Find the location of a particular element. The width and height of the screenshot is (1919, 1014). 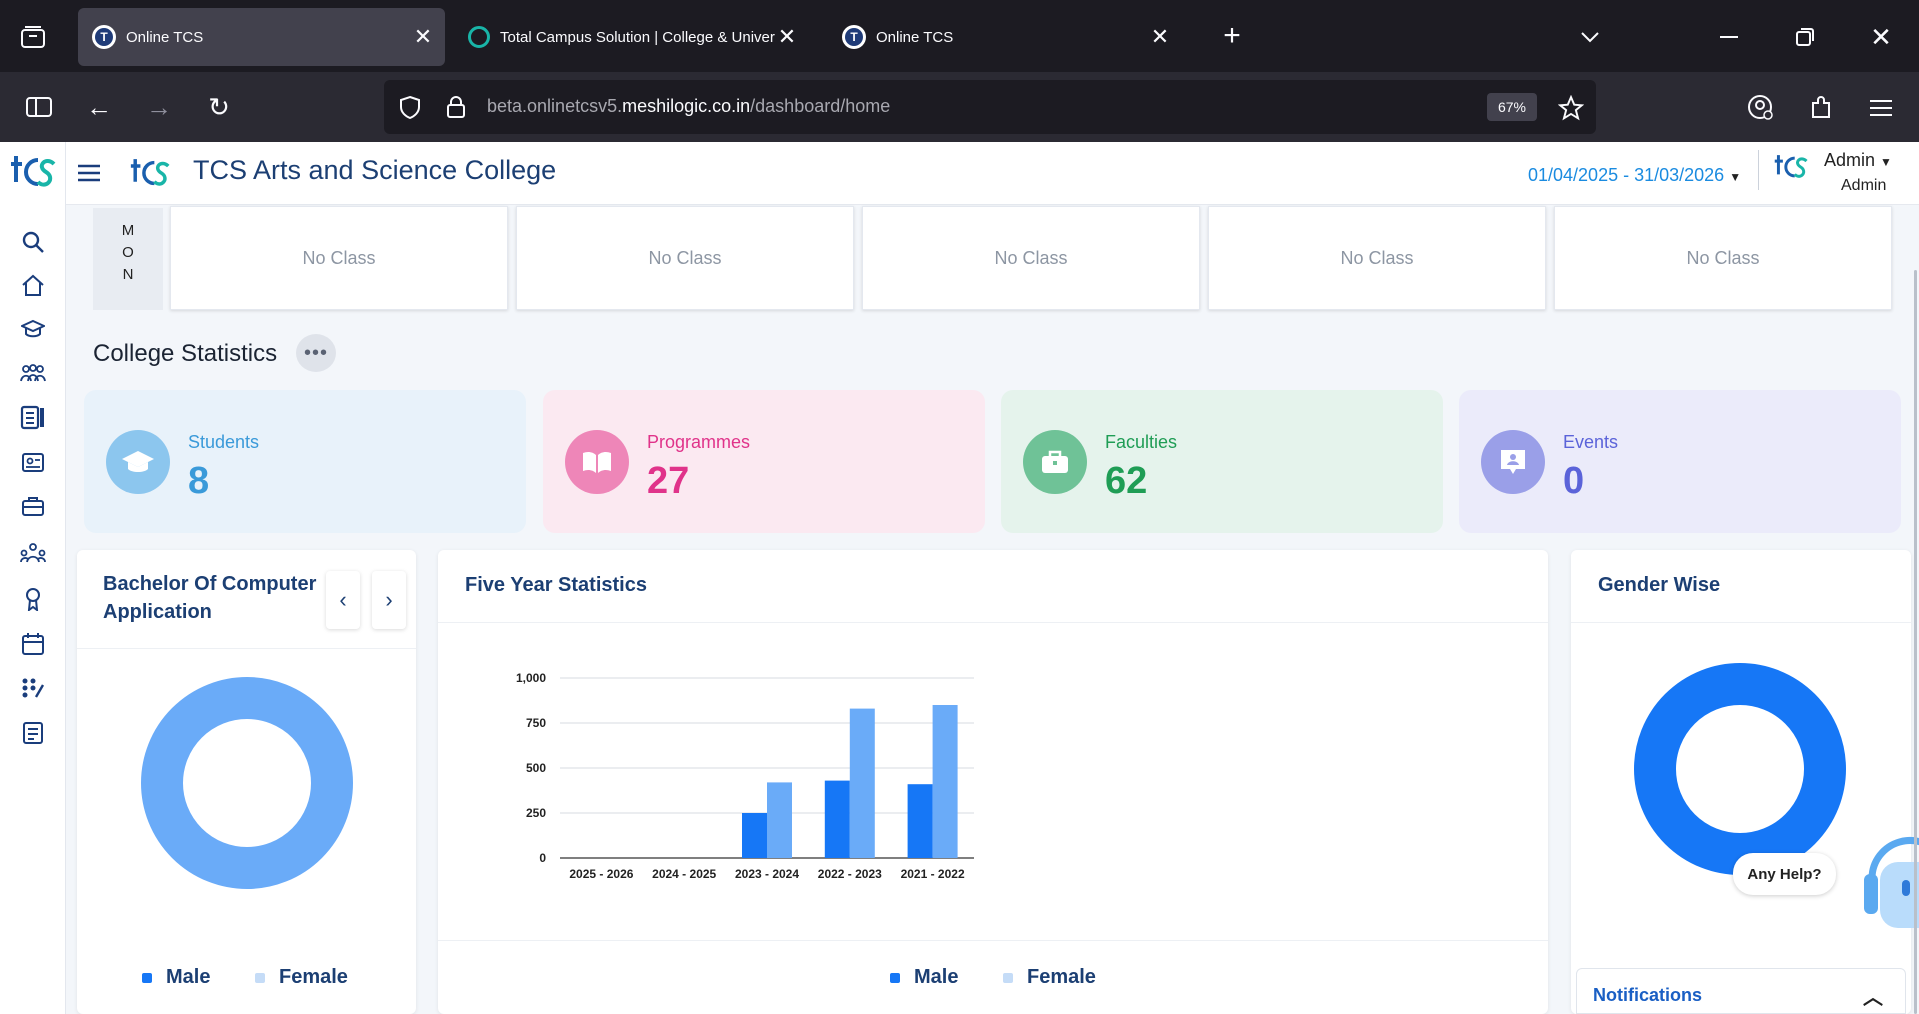

stat-value: 8 is located at coordinates (199, 481).